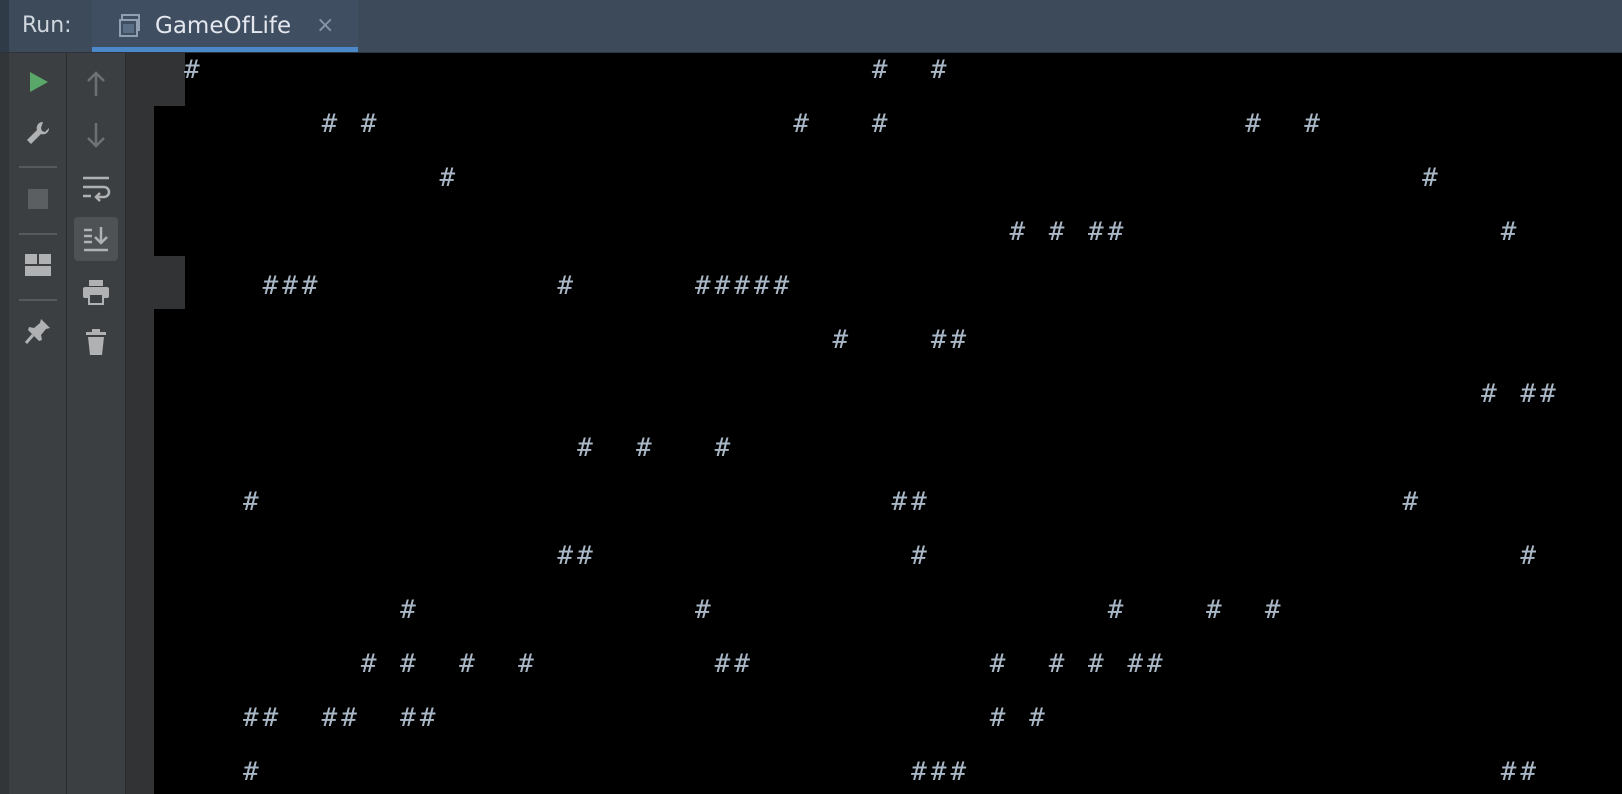  I want to click on console-window-icon, so click(129, 25).